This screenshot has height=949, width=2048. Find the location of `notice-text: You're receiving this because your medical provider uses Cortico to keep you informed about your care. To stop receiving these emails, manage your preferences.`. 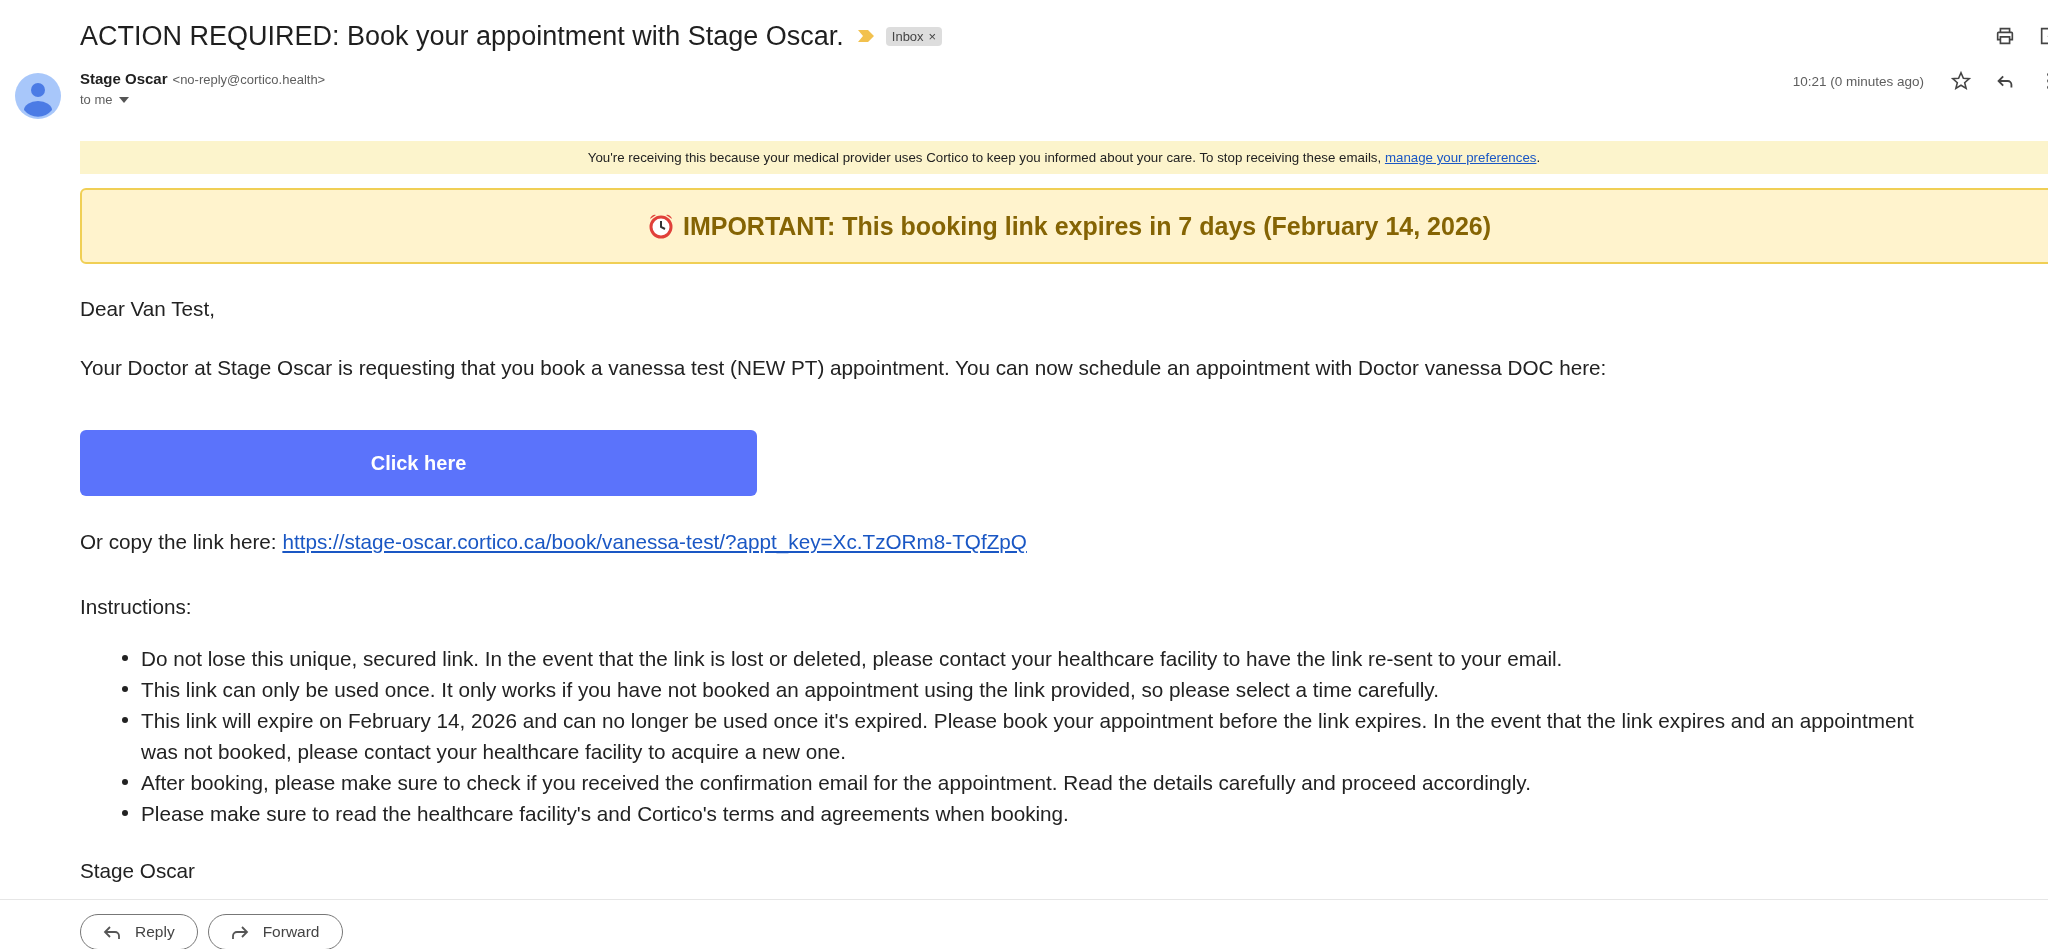

notice-text: You're receiving this because your medical provider uses Cortico to keep you informed about your care. To stop receiving these emails, manage your preferences. is located at coordinates (1064, 157).